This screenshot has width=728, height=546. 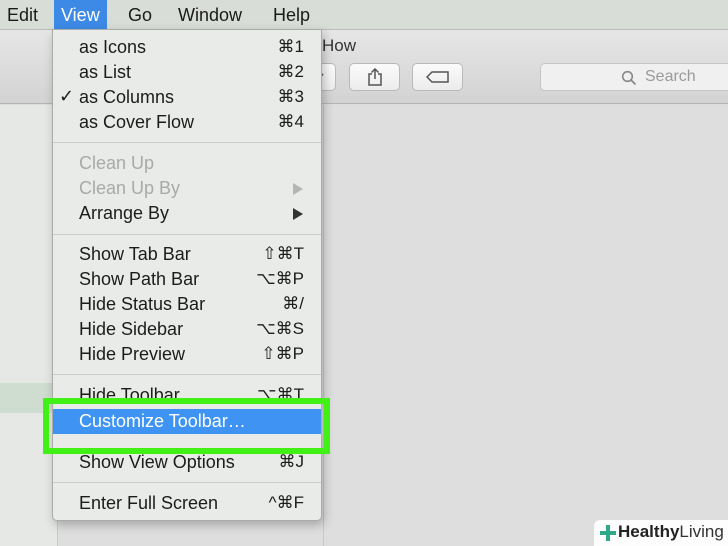 I want to click on menu-item-enter-full-screen: Enter Full Screen ^⌘F, so click(x=187, y=503).